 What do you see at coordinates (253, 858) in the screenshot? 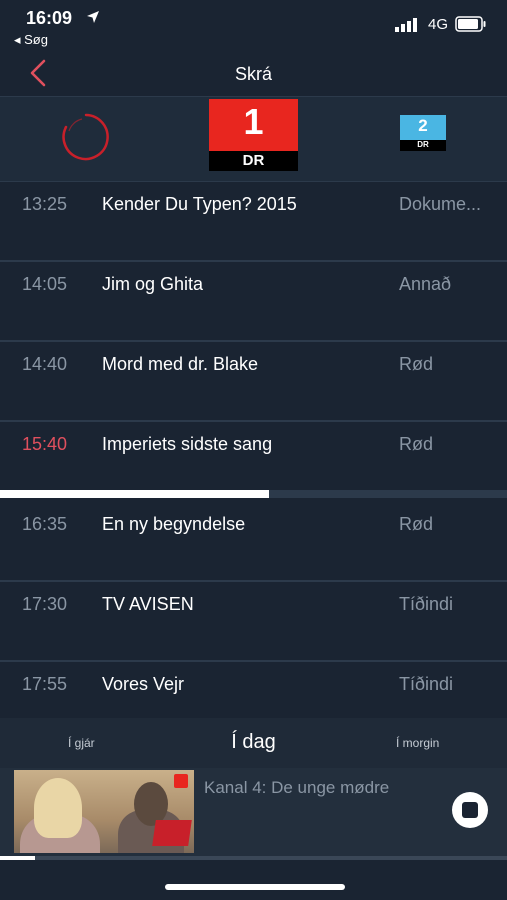
I see `player-progress-bar` at bounding box center [253, 858].